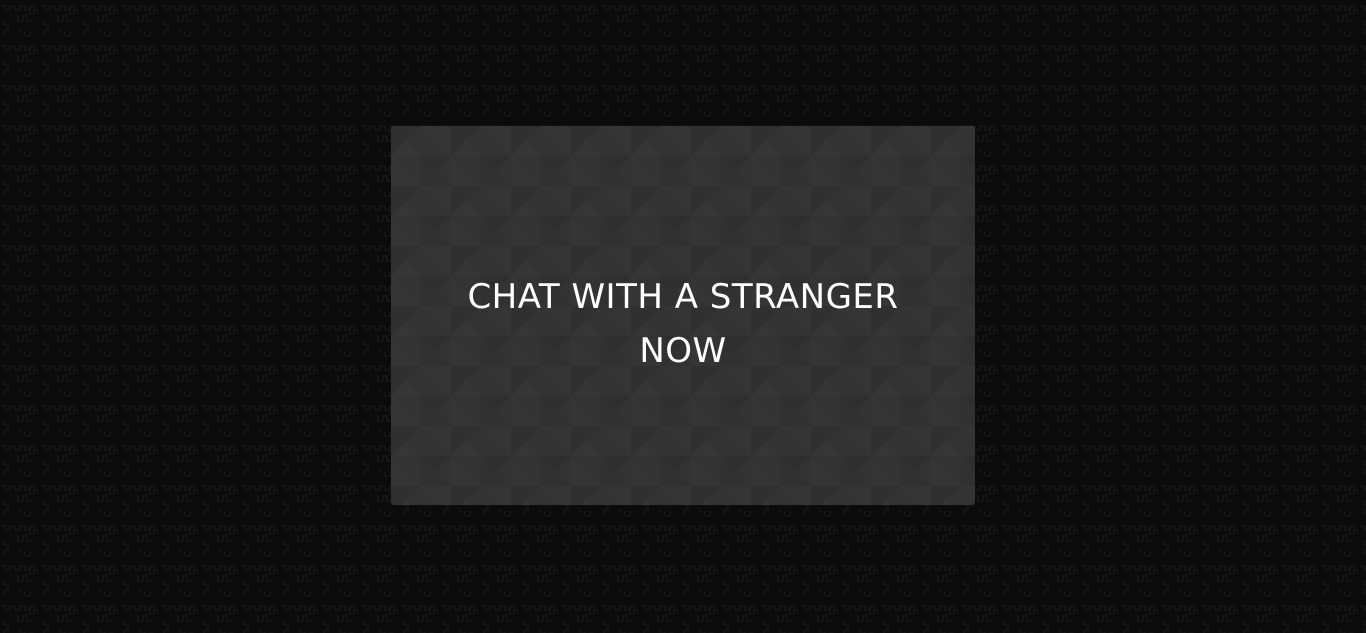 Image resolution: width=1366 pixels, height=633 pixels. What do you see at coordinates (683, 324) in the screenshot?
I see `card-title: CHAT WITH A STRANGER NOW` at bounding box center [683, 324].